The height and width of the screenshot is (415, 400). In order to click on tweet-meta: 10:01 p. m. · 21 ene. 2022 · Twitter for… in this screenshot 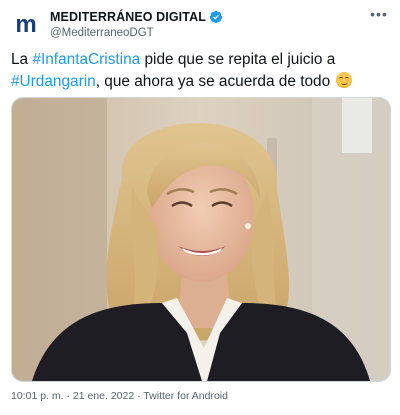, I will do `click(119, 396)`.